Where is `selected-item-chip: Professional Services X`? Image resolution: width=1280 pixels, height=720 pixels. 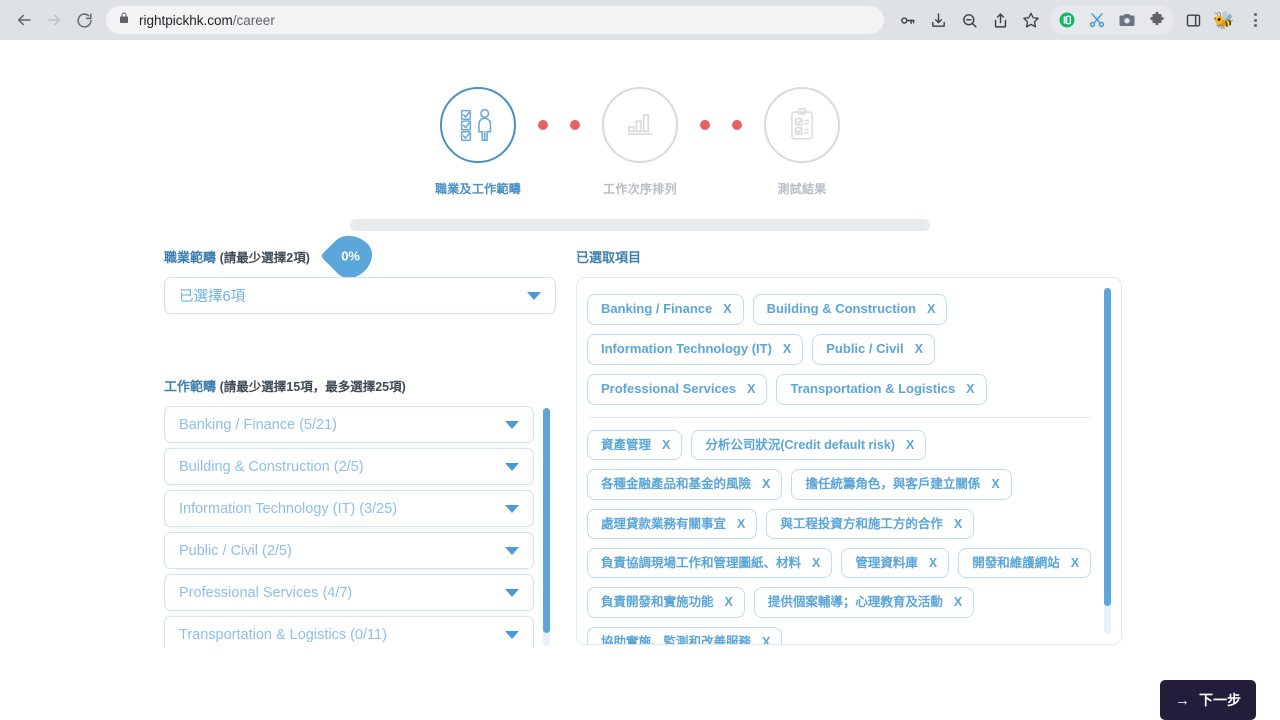 selected-item-chip: Professional Services X is located at coordinates (677, 389).